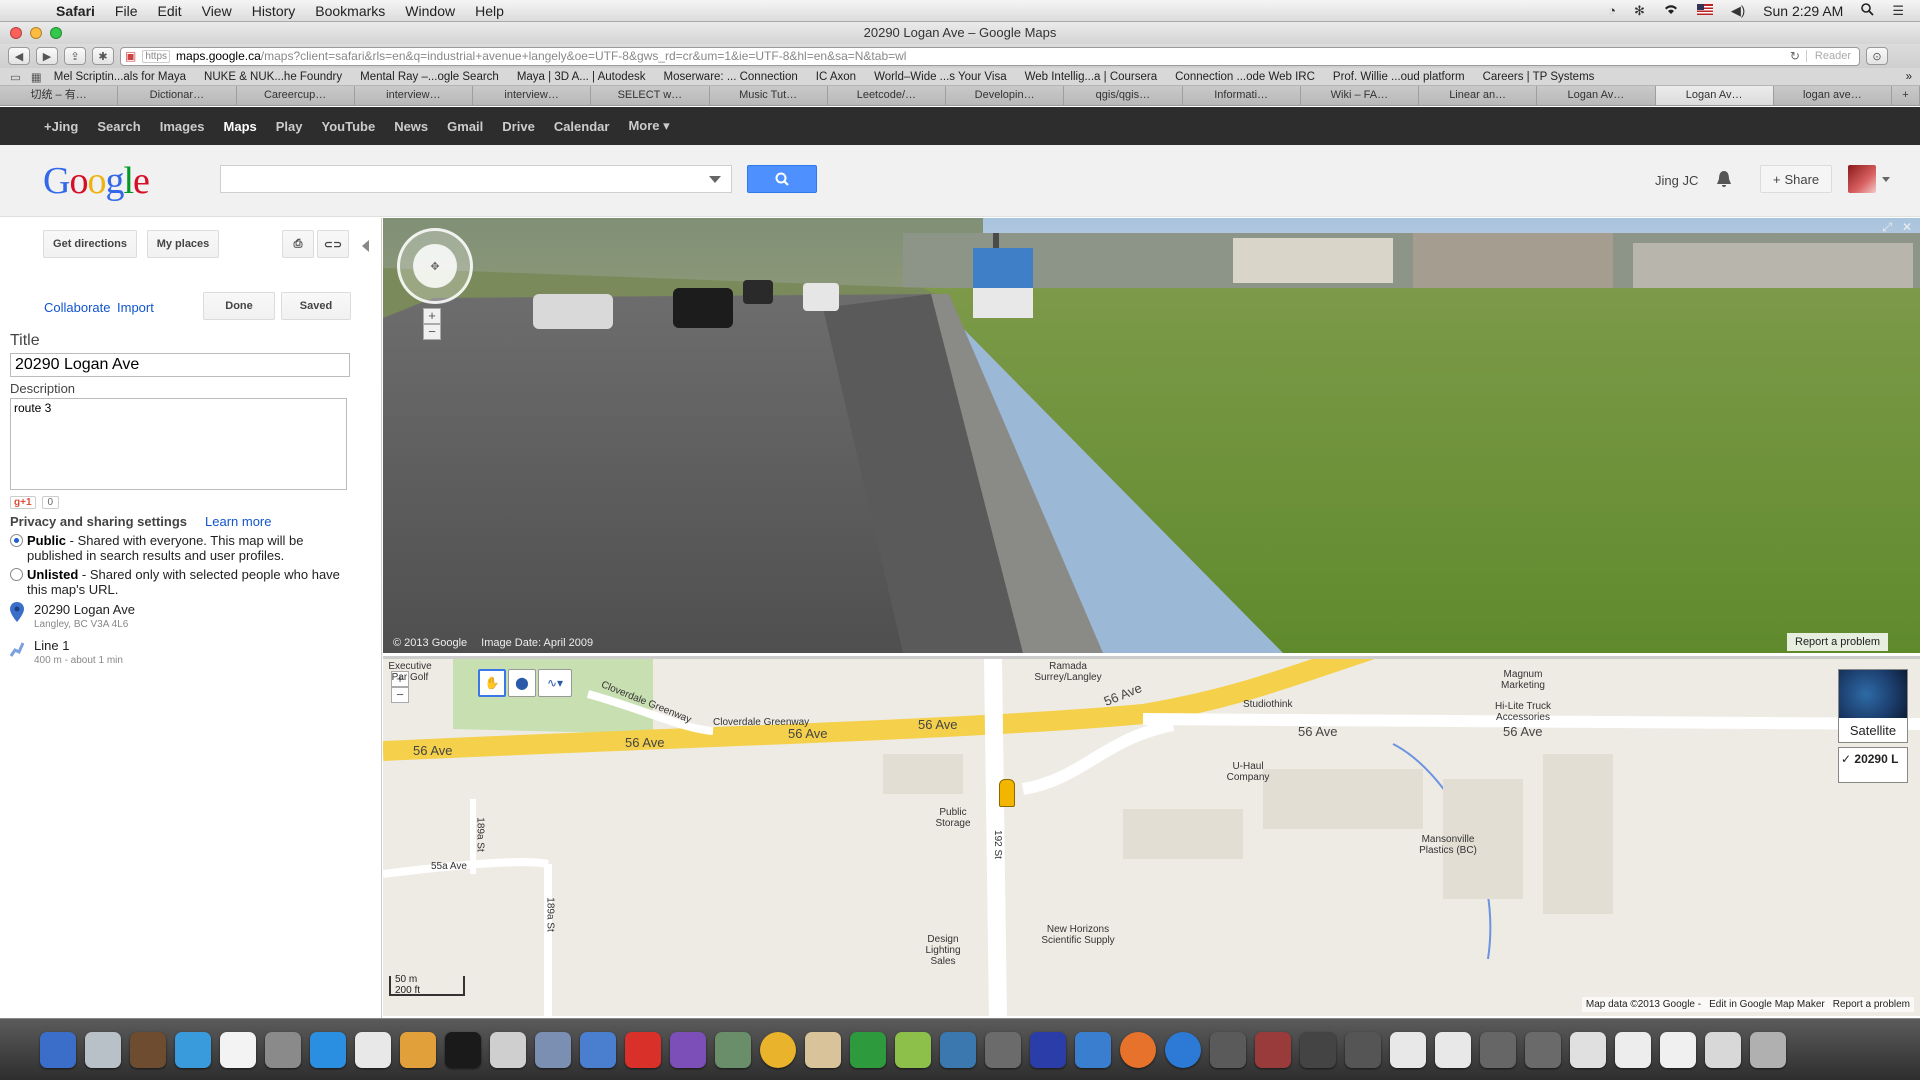  Describe the element at coordinates (75, 11) in the screenshot. I see `menu-app: Safari` at that location.